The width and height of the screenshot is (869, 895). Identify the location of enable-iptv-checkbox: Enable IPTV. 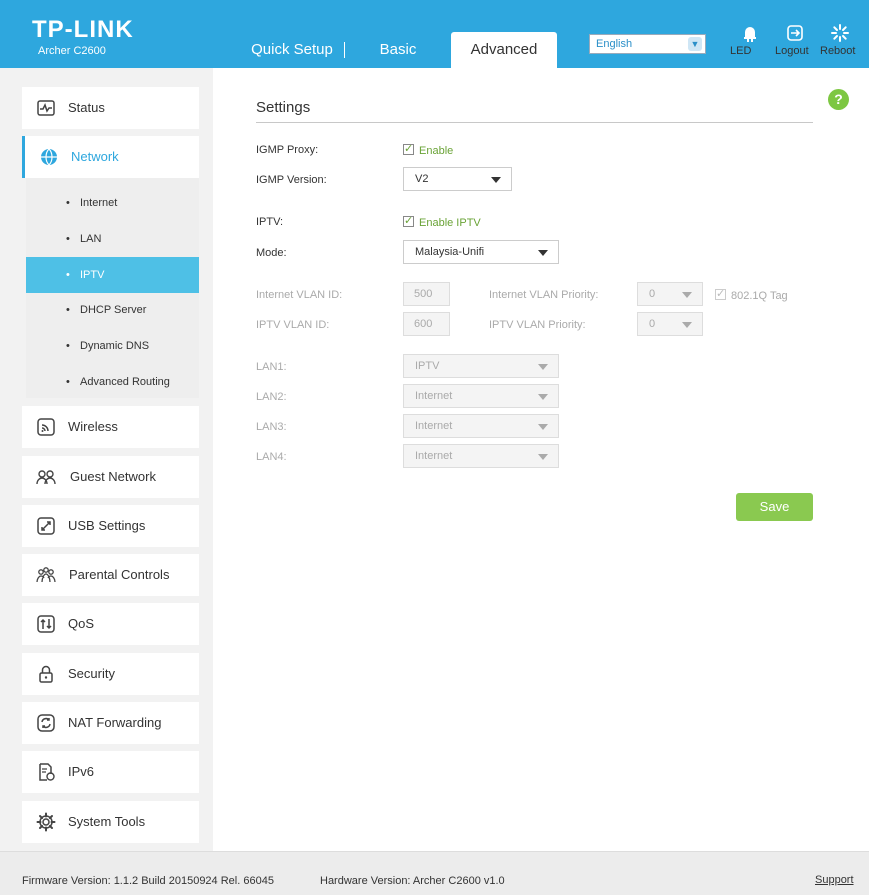
(442, 221).